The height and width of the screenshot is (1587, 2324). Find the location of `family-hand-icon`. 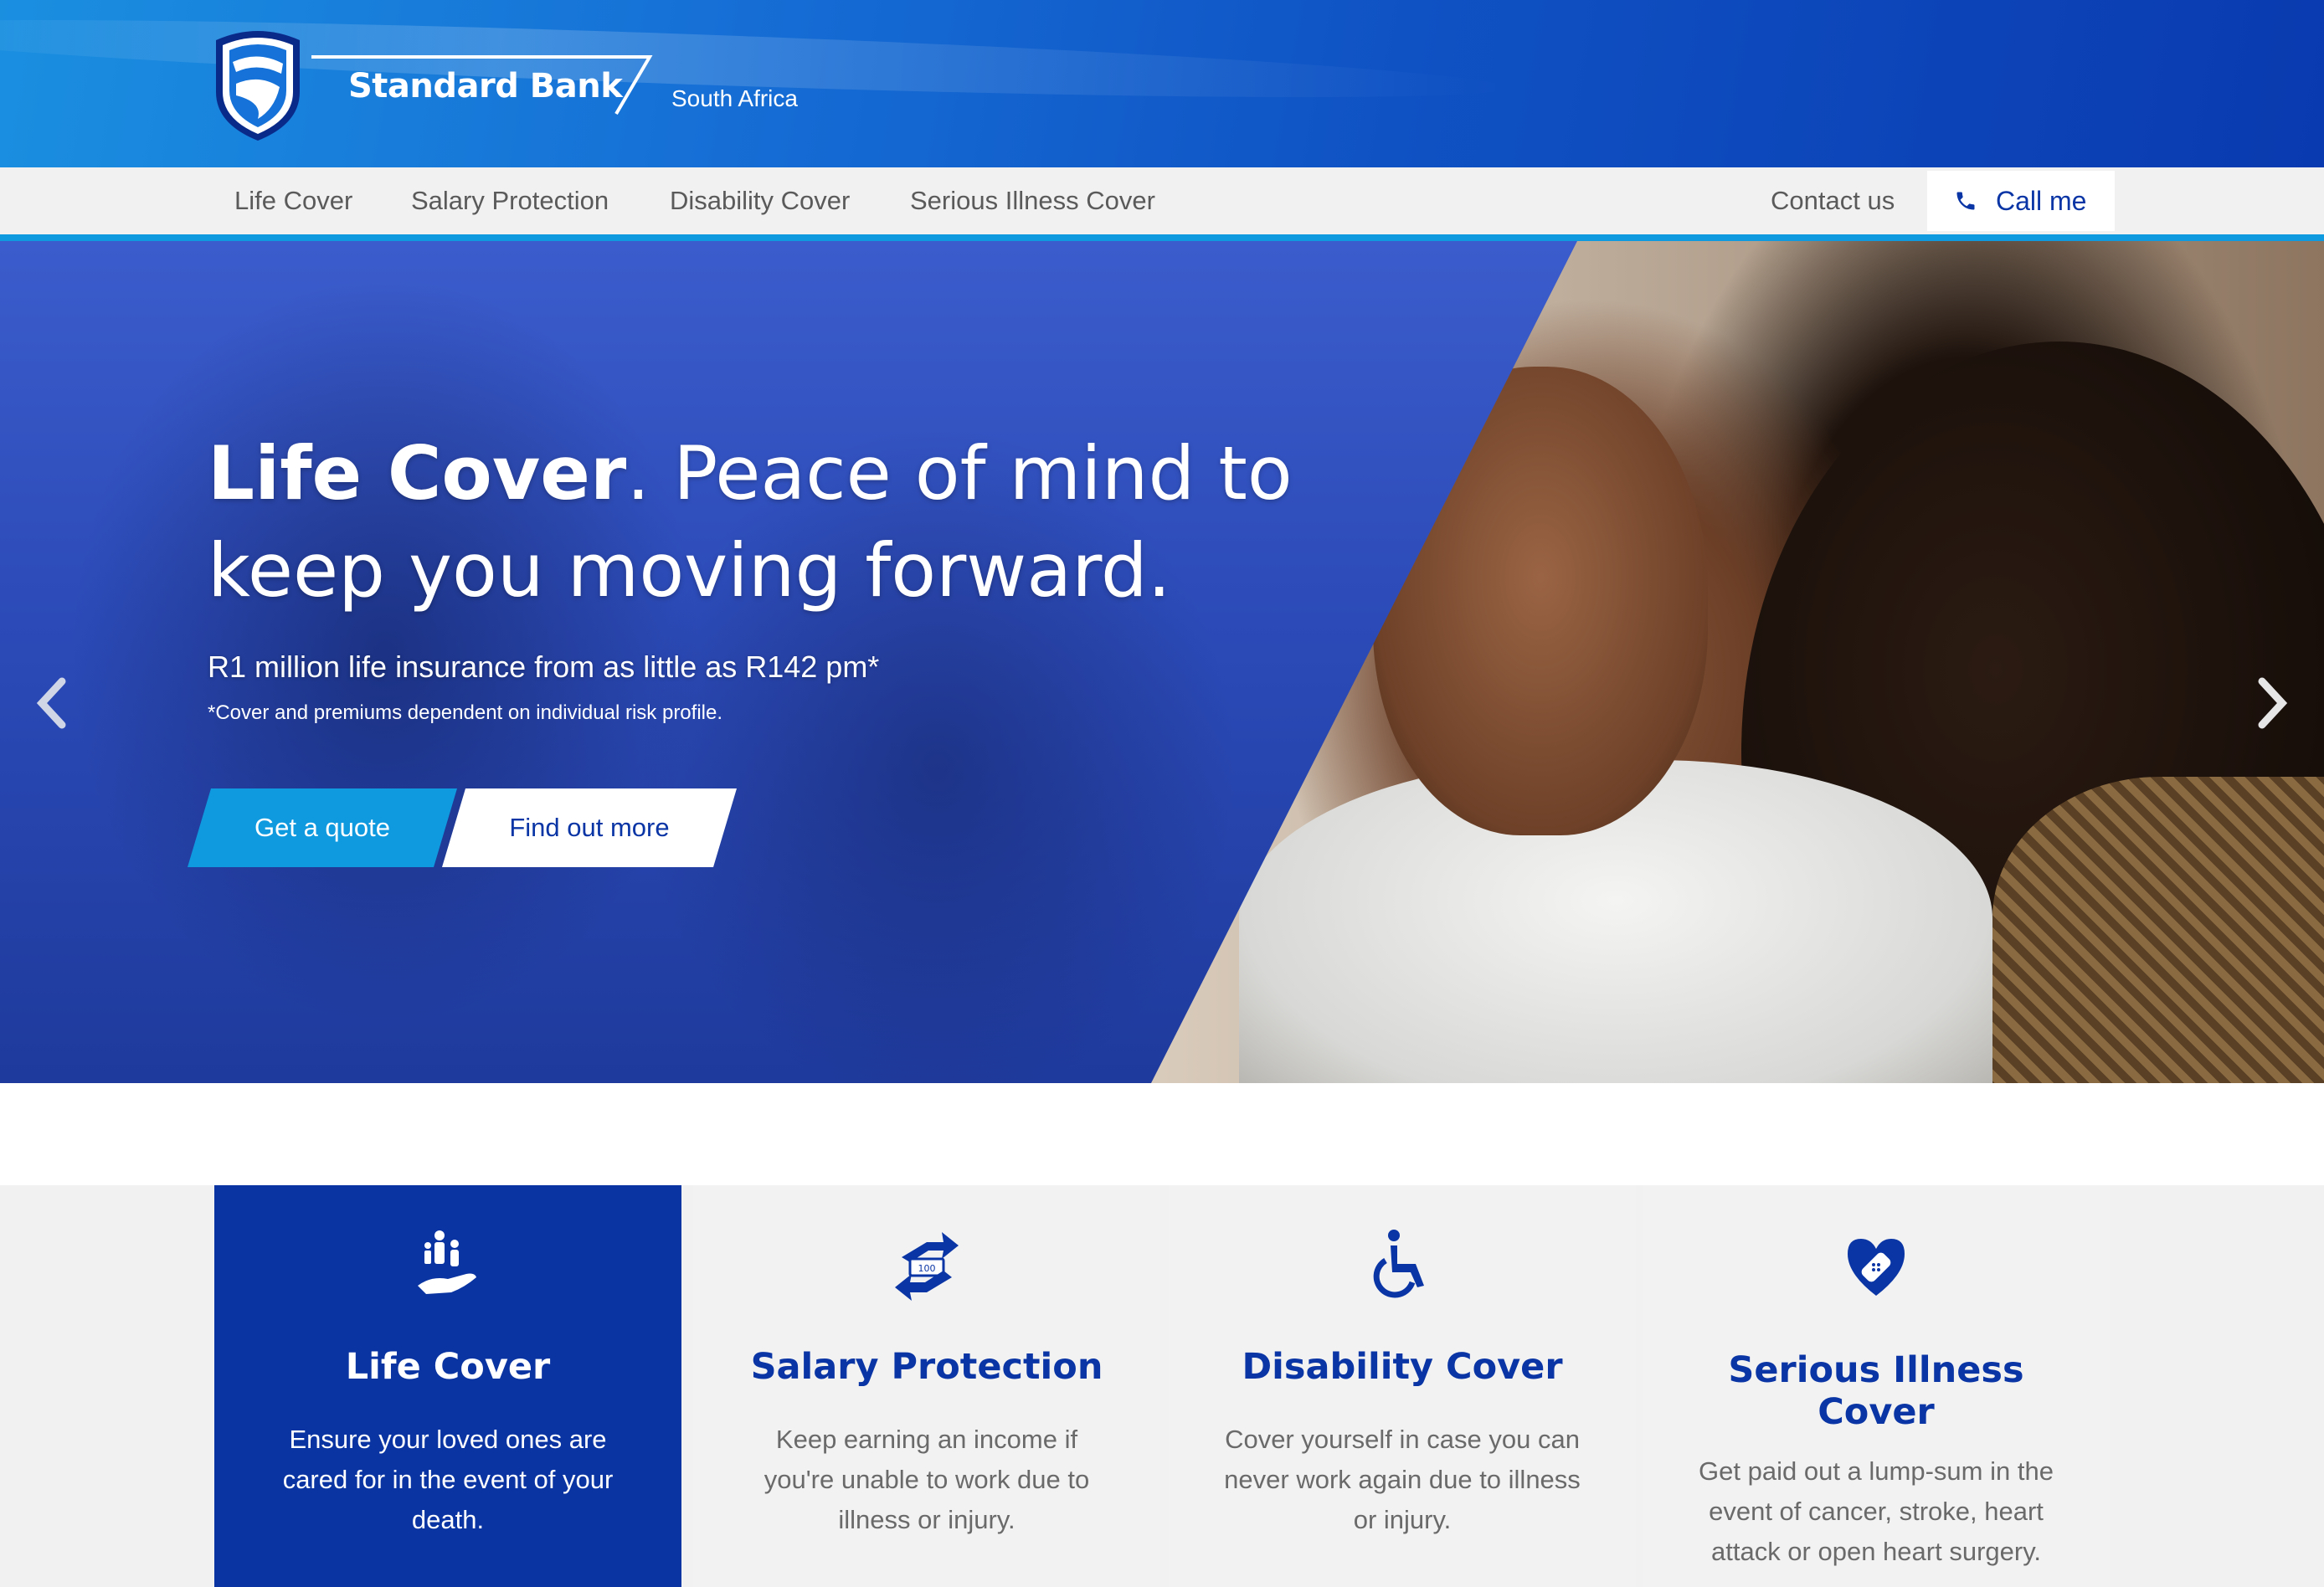

family-hand-icon is located at coordinates (447, 1262).